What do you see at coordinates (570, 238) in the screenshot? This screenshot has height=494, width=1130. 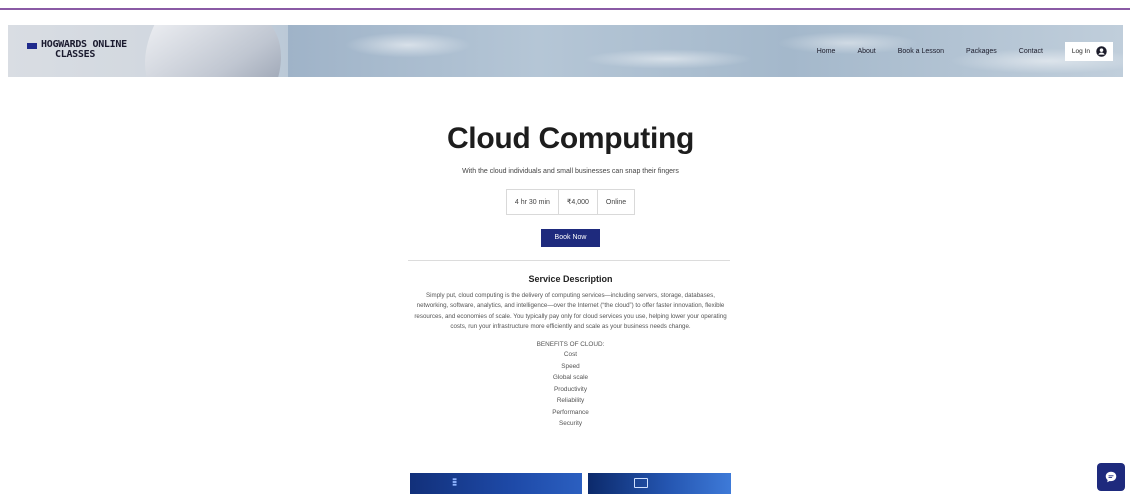 I see `book-now-button: Book Now` at bounding box center [570, 238].